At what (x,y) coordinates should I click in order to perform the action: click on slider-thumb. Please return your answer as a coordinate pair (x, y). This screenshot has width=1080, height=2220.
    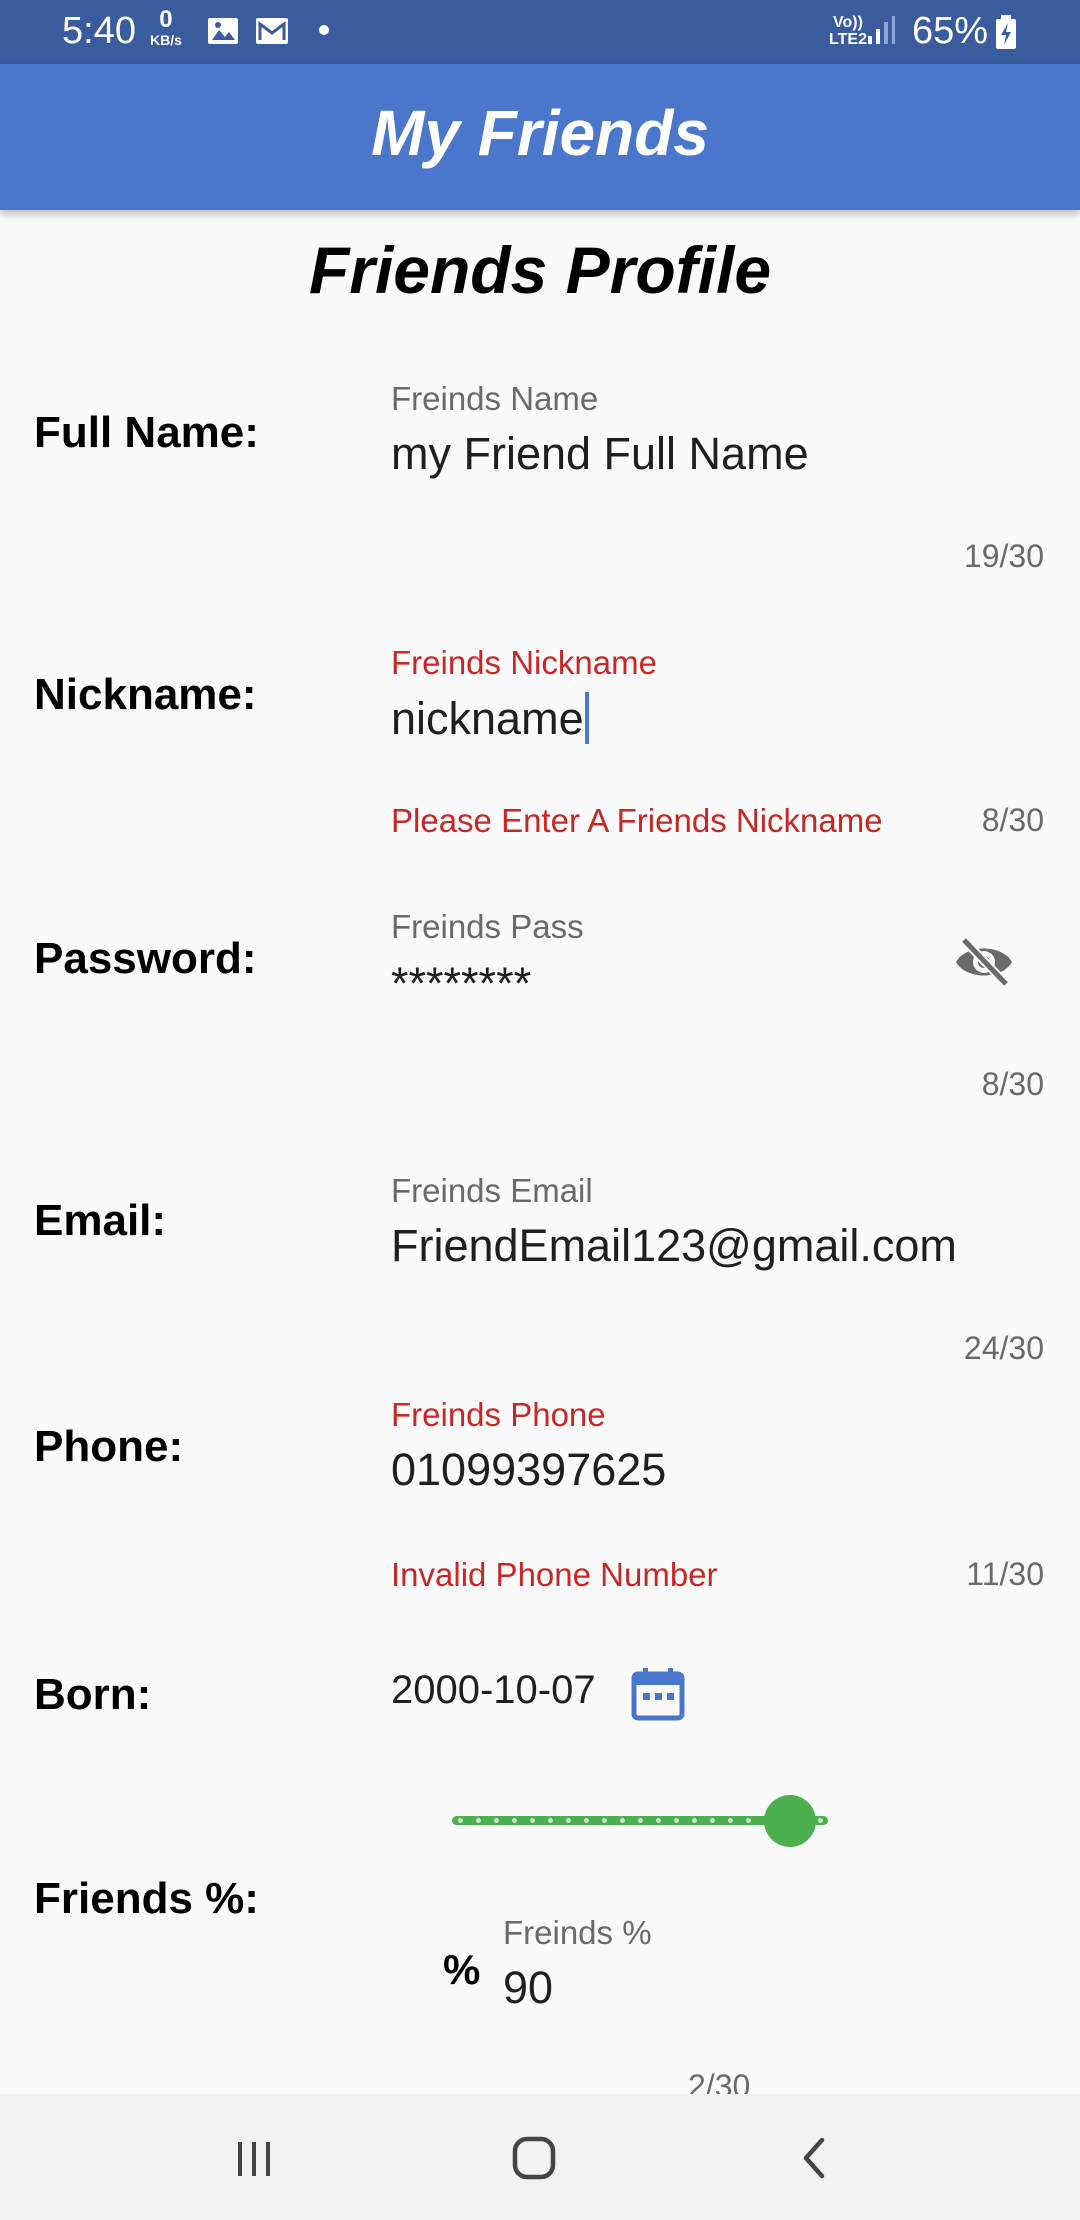
    Looking at the image, I should click on (790, 1821).